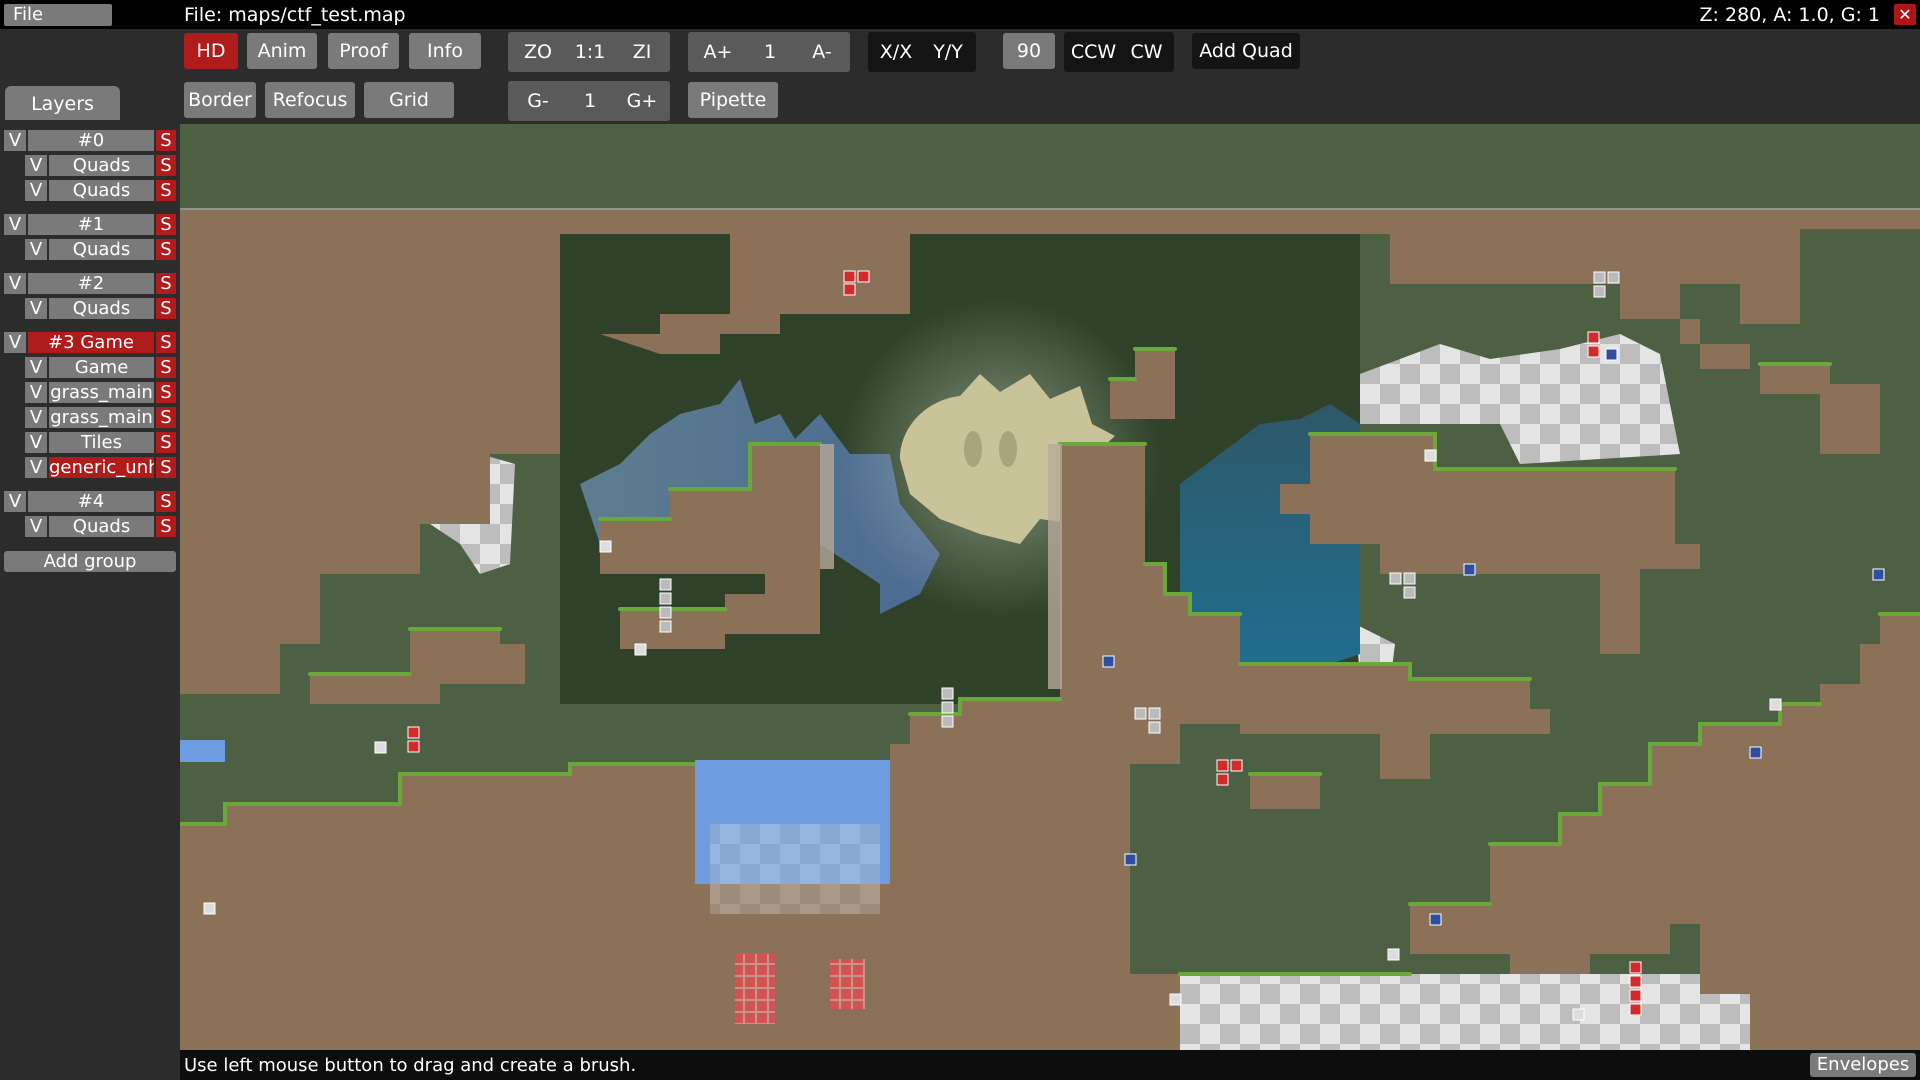 The image size is (1920, 1080). I want to click on group-name: #1, so click(91, 224).